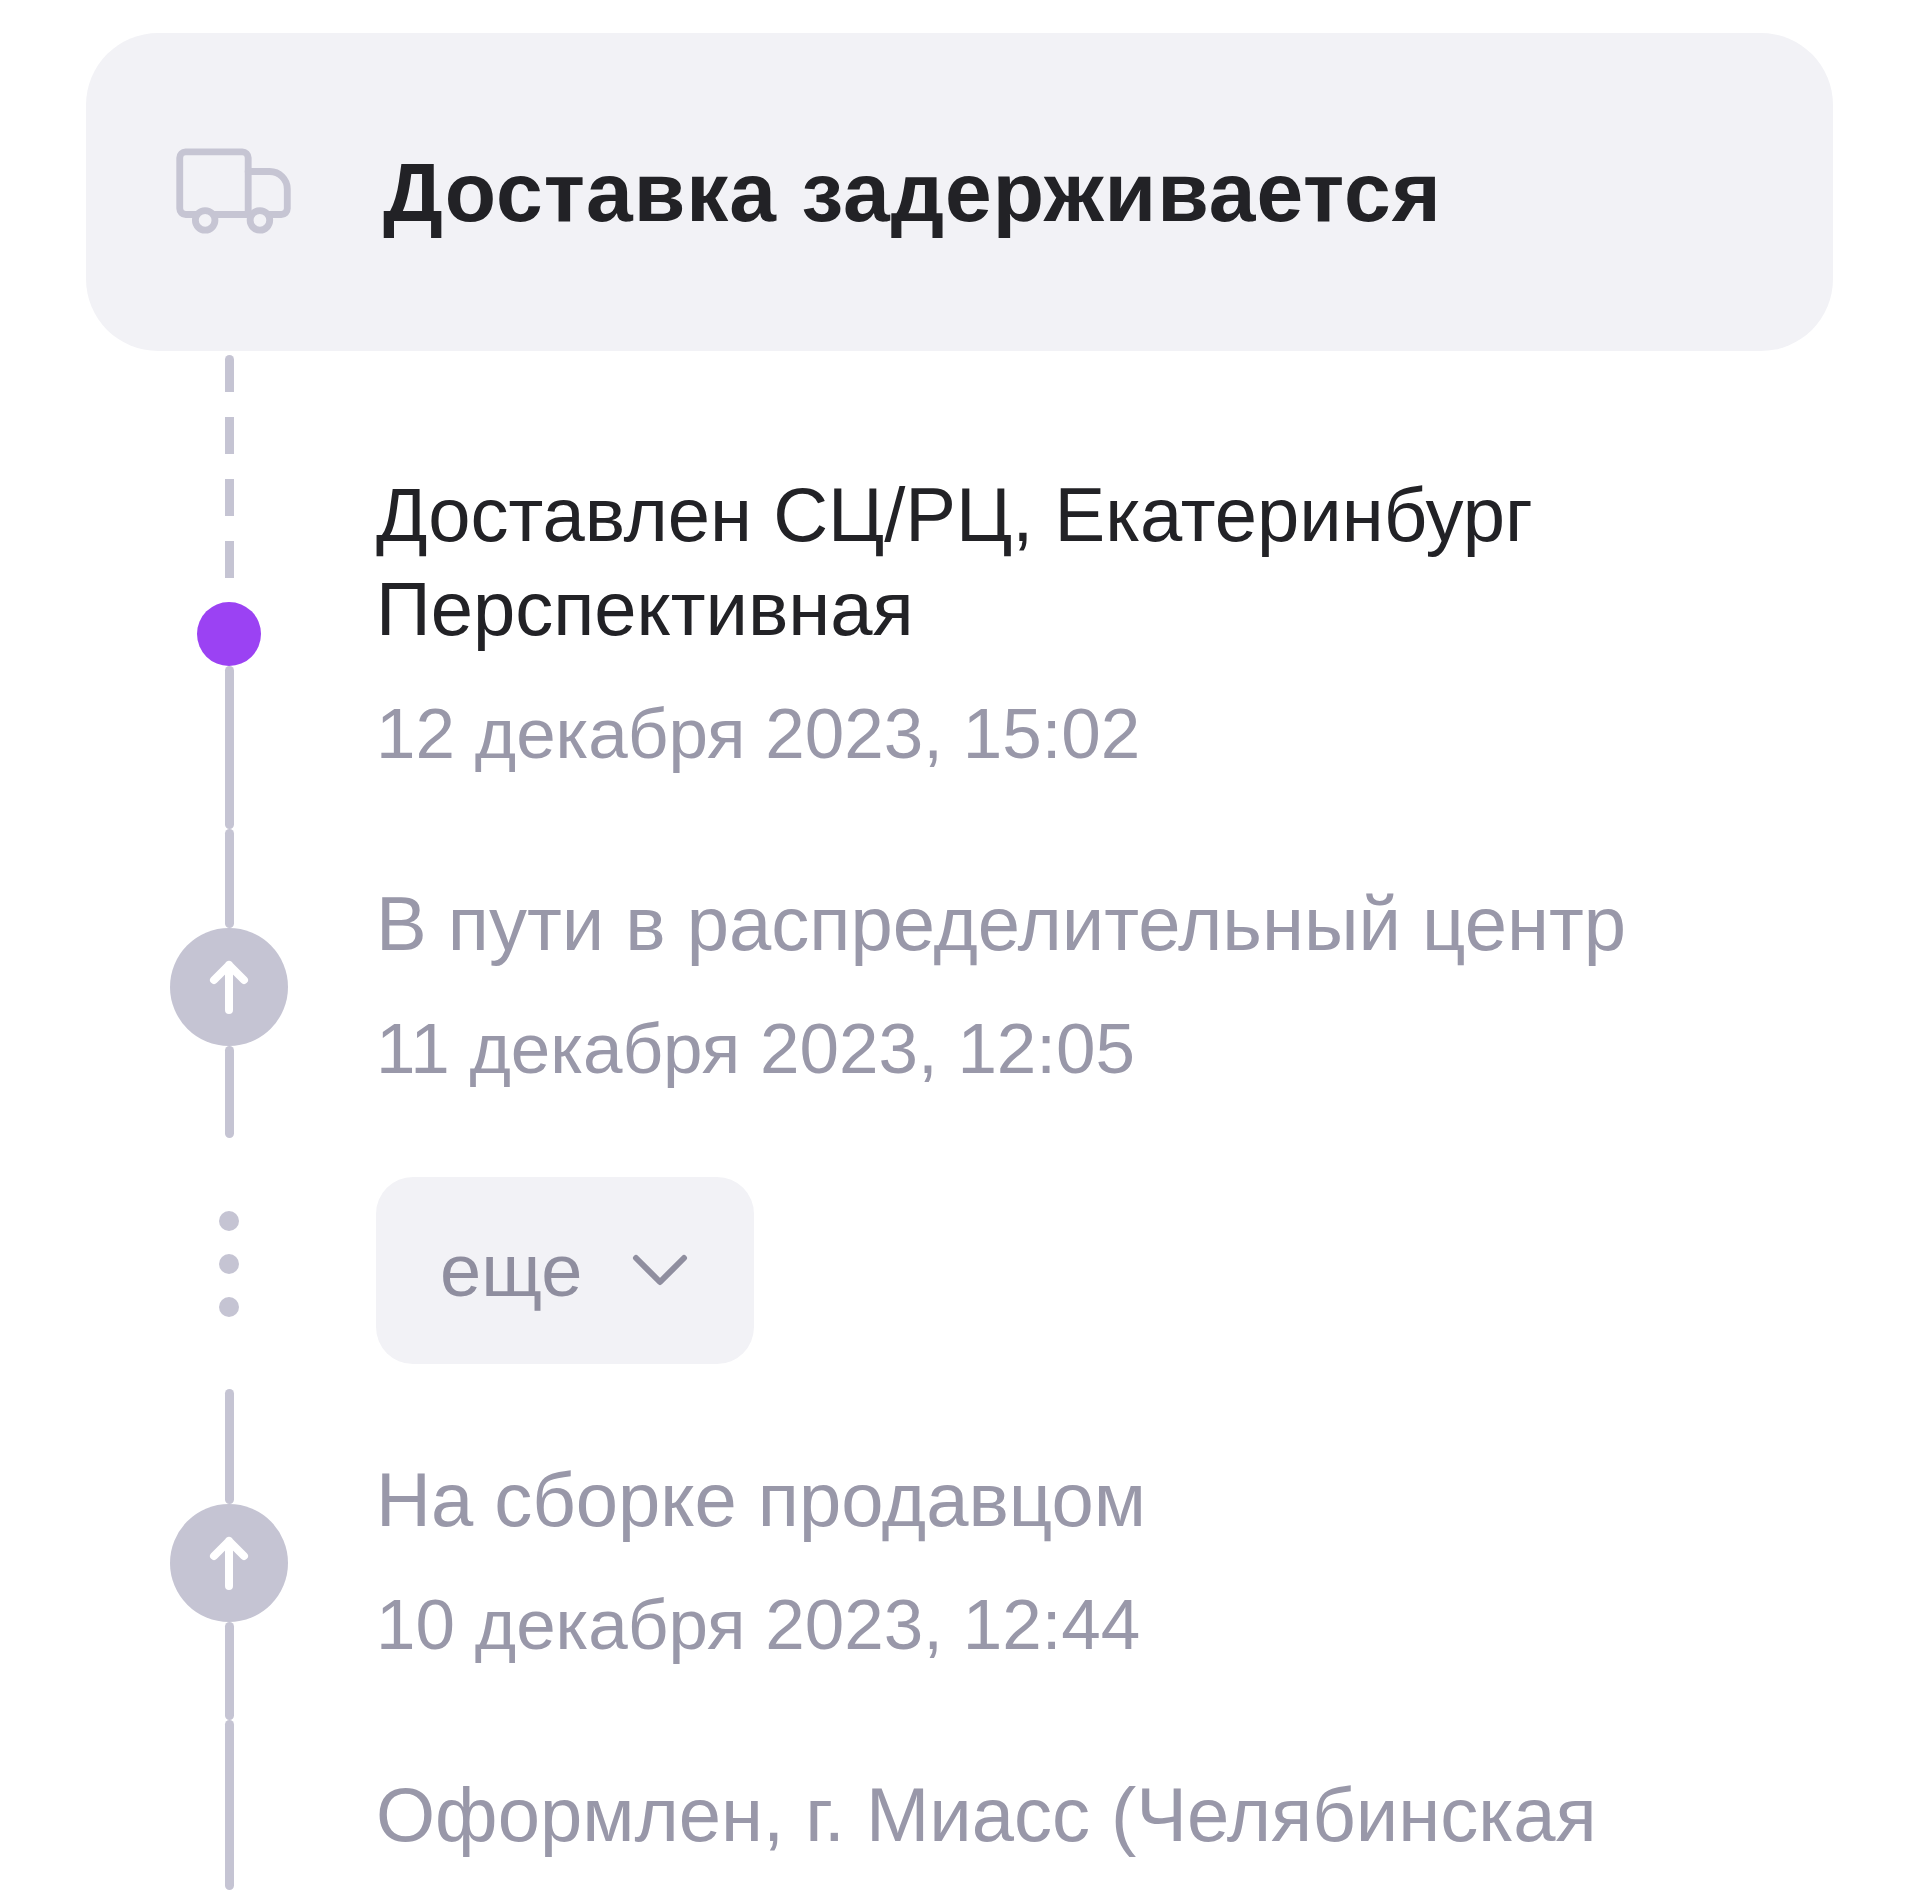 The height and width of the screenshot is (1890, 1920). Describe the element at coordinates (1001, 924) in the screenshot. I see `status-title: В пути в распределительный центр` at that location.